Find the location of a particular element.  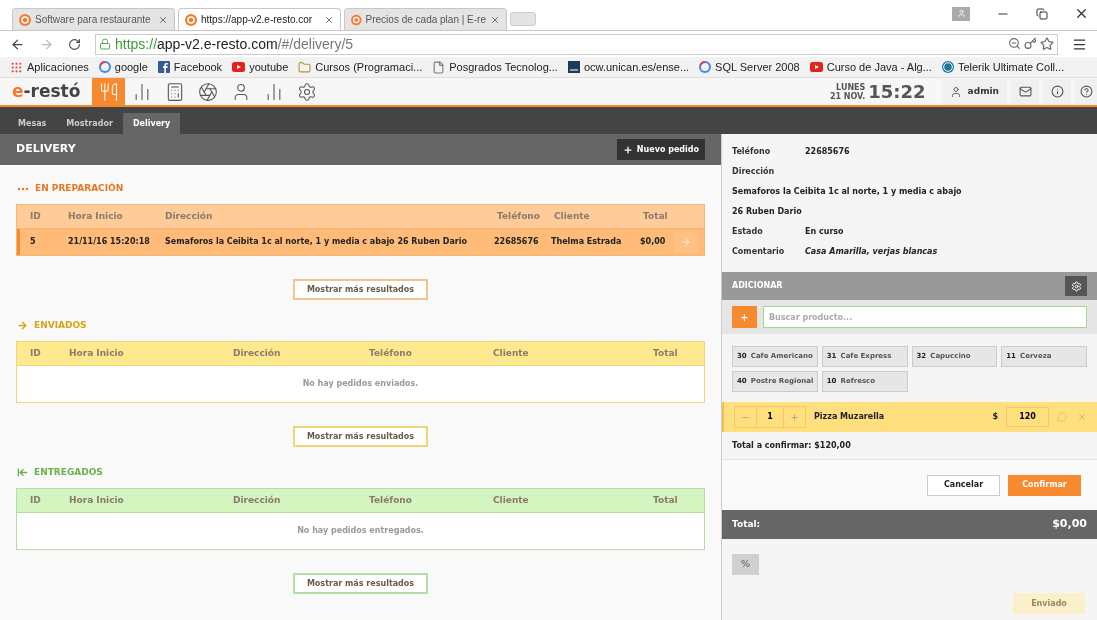

restore-icon is located at coordinates (1042, 13).